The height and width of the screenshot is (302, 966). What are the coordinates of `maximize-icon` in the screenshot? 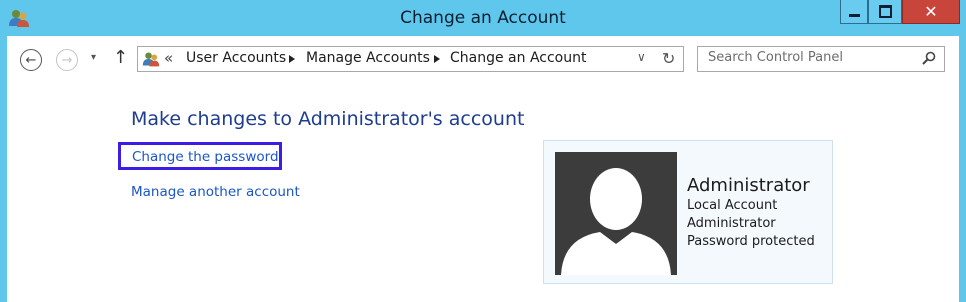 It's located at (885, 11).